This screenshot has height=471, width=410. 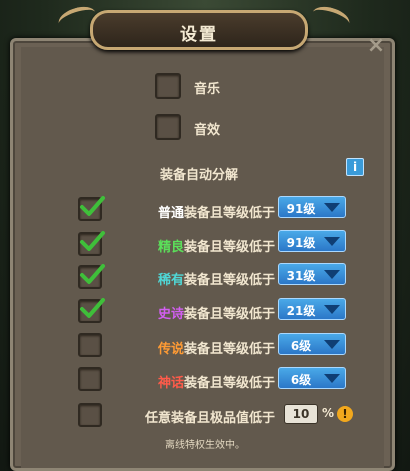 I want to click on row-checkbox-fine, so click(x=91, y=243).